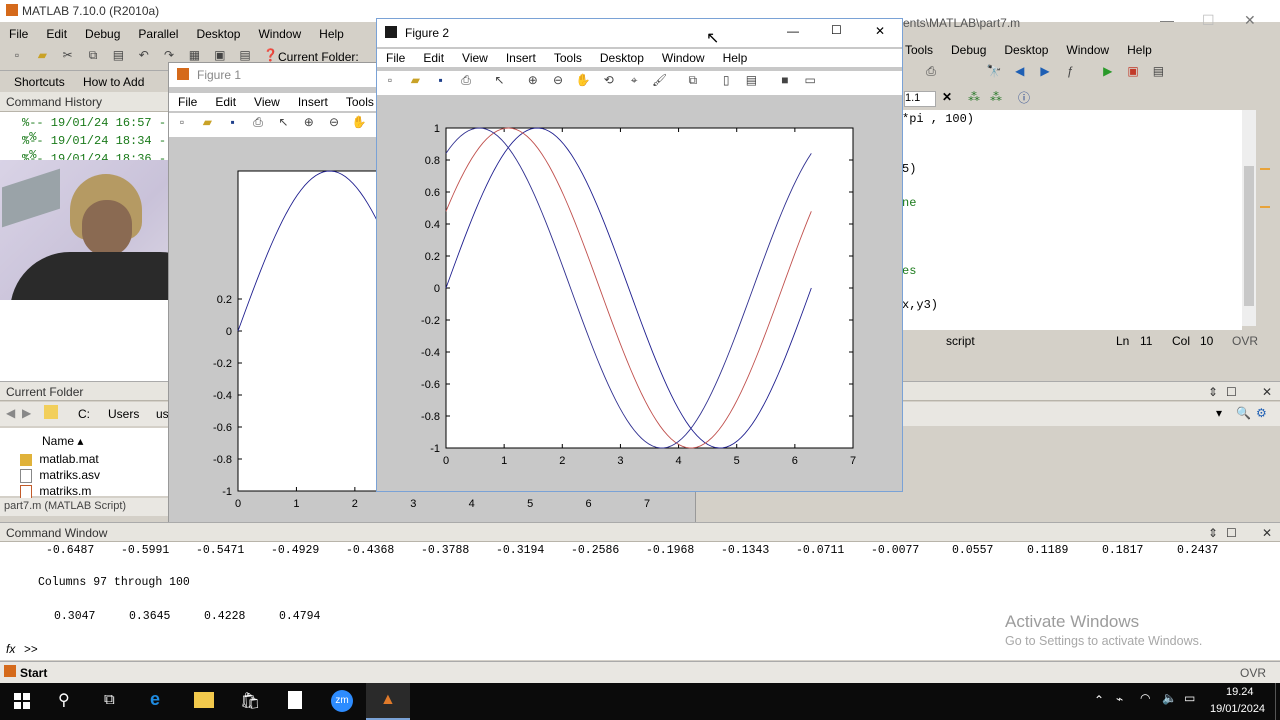 The image size is (1280, 720). Describe the element at coordinates (1219, 413) in the screenshot. I see `dropdown-icon: ▾` at that location.